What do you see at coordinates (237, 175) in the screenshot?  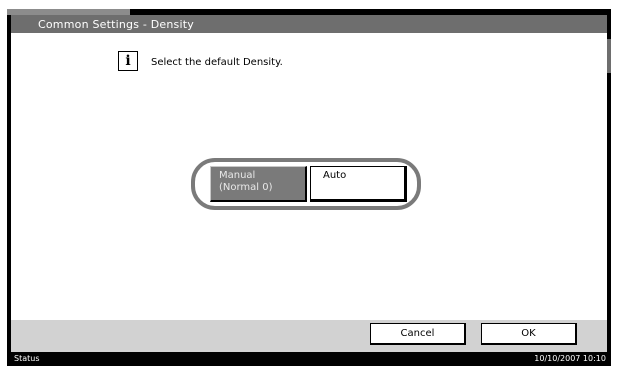 I see `manual-button-label: Manual` at bounding box center [237, 175].